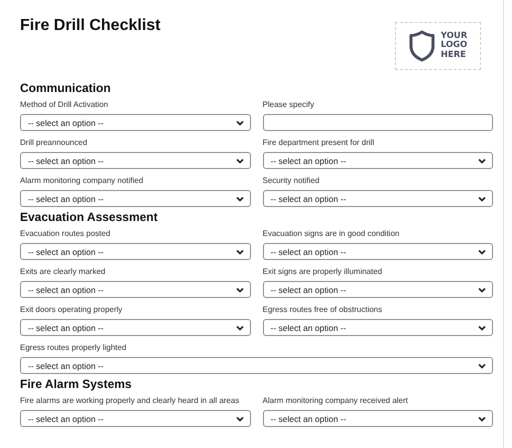 The image size is (512, 448). Describe the element at coordinates (63, 272) in the screenshot. I see `field-label: Exits are clearly marked` at that location.